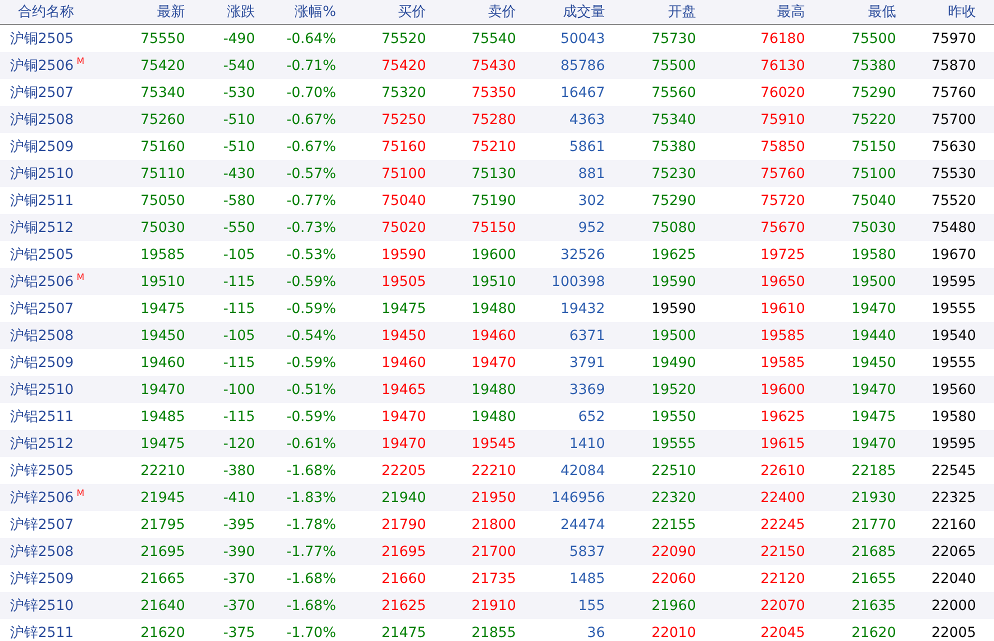  Describe the element at coordinates (239, 120) in the screenshot. I see `price-cell: -510` at that location.